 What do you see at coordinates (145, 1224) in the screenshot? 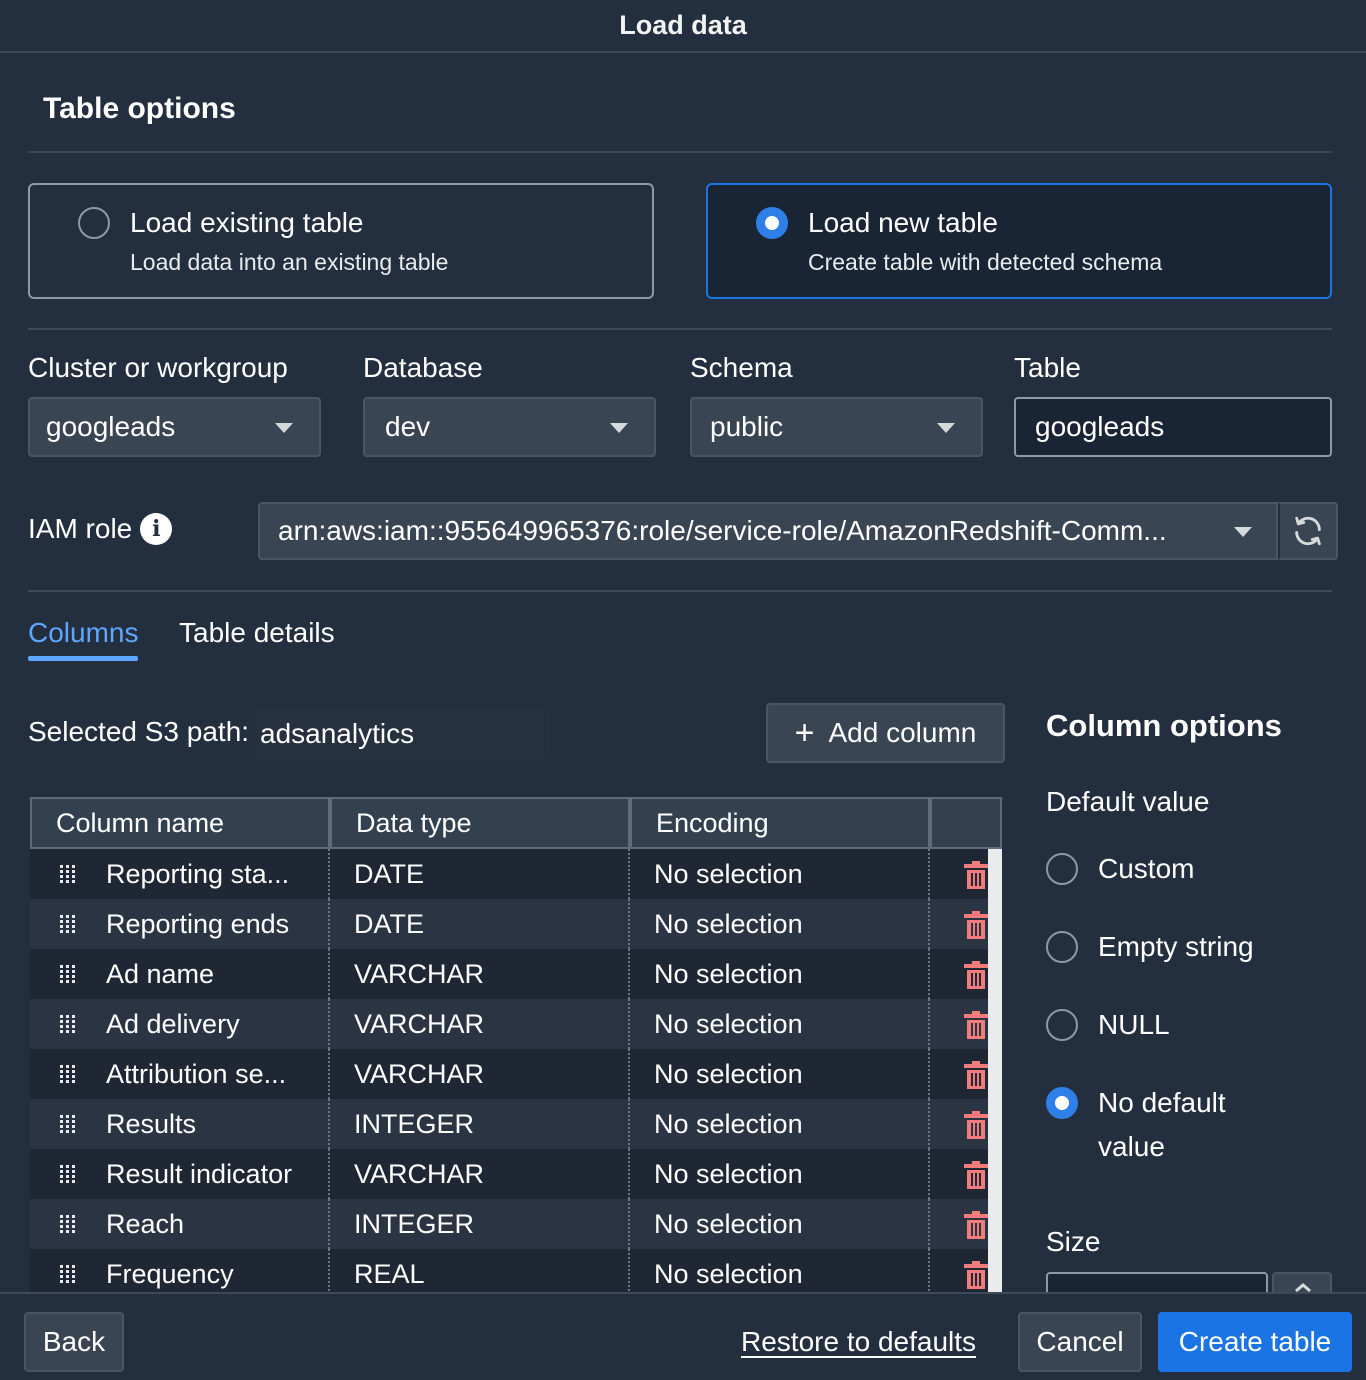
I see `cell-column-name: Reach` at bounding box center [145, 1224].